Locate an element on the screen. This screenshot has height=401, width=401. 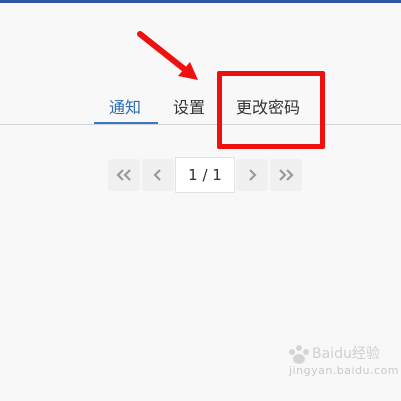
double-chevron-left-icon is located at coordinates (123, 175).